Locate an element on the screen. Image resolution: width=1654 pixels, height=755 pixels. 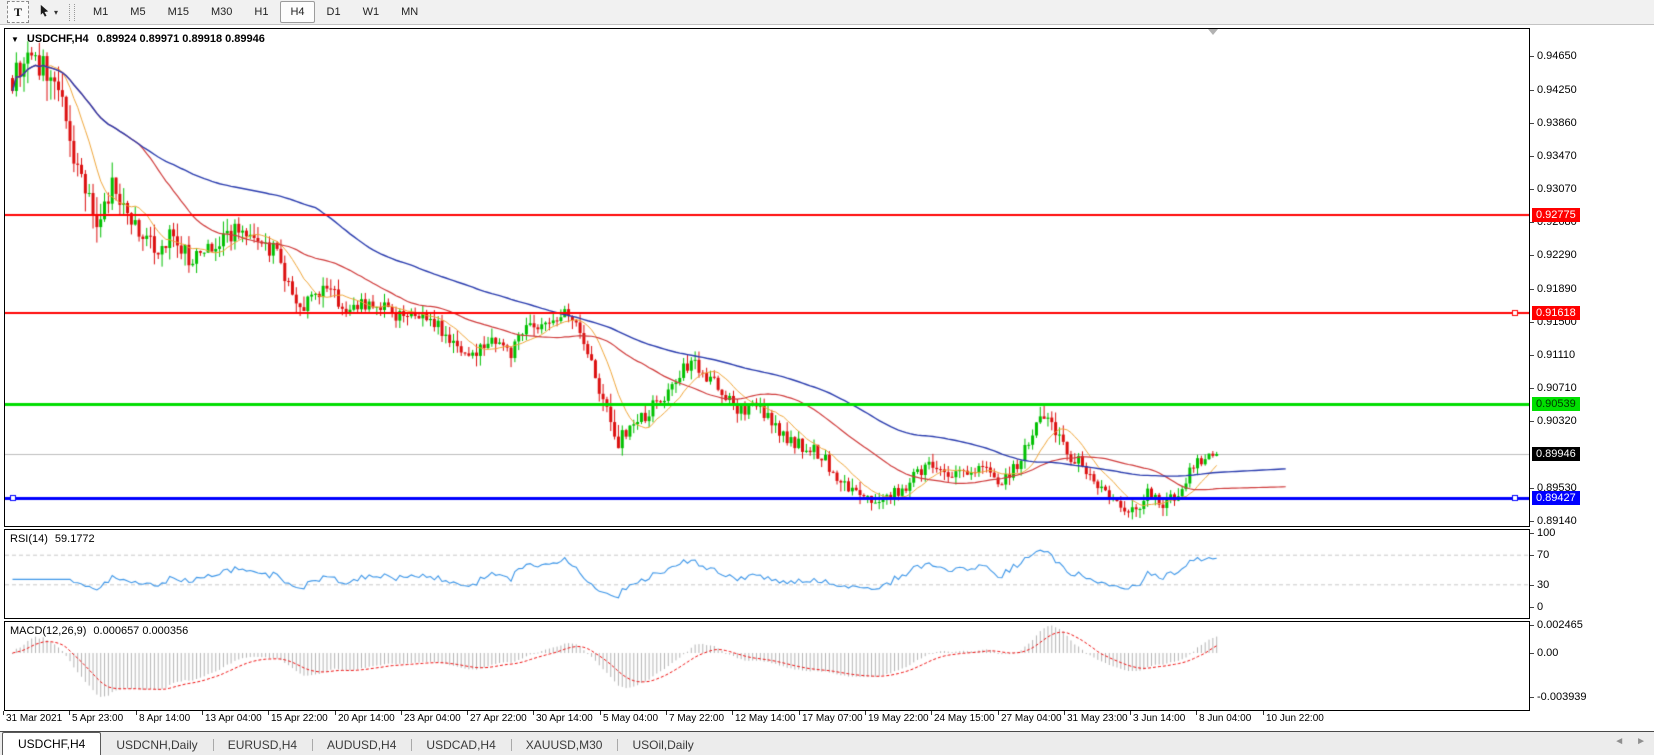
text-tool-button: T is located at coordinates (18, 12).